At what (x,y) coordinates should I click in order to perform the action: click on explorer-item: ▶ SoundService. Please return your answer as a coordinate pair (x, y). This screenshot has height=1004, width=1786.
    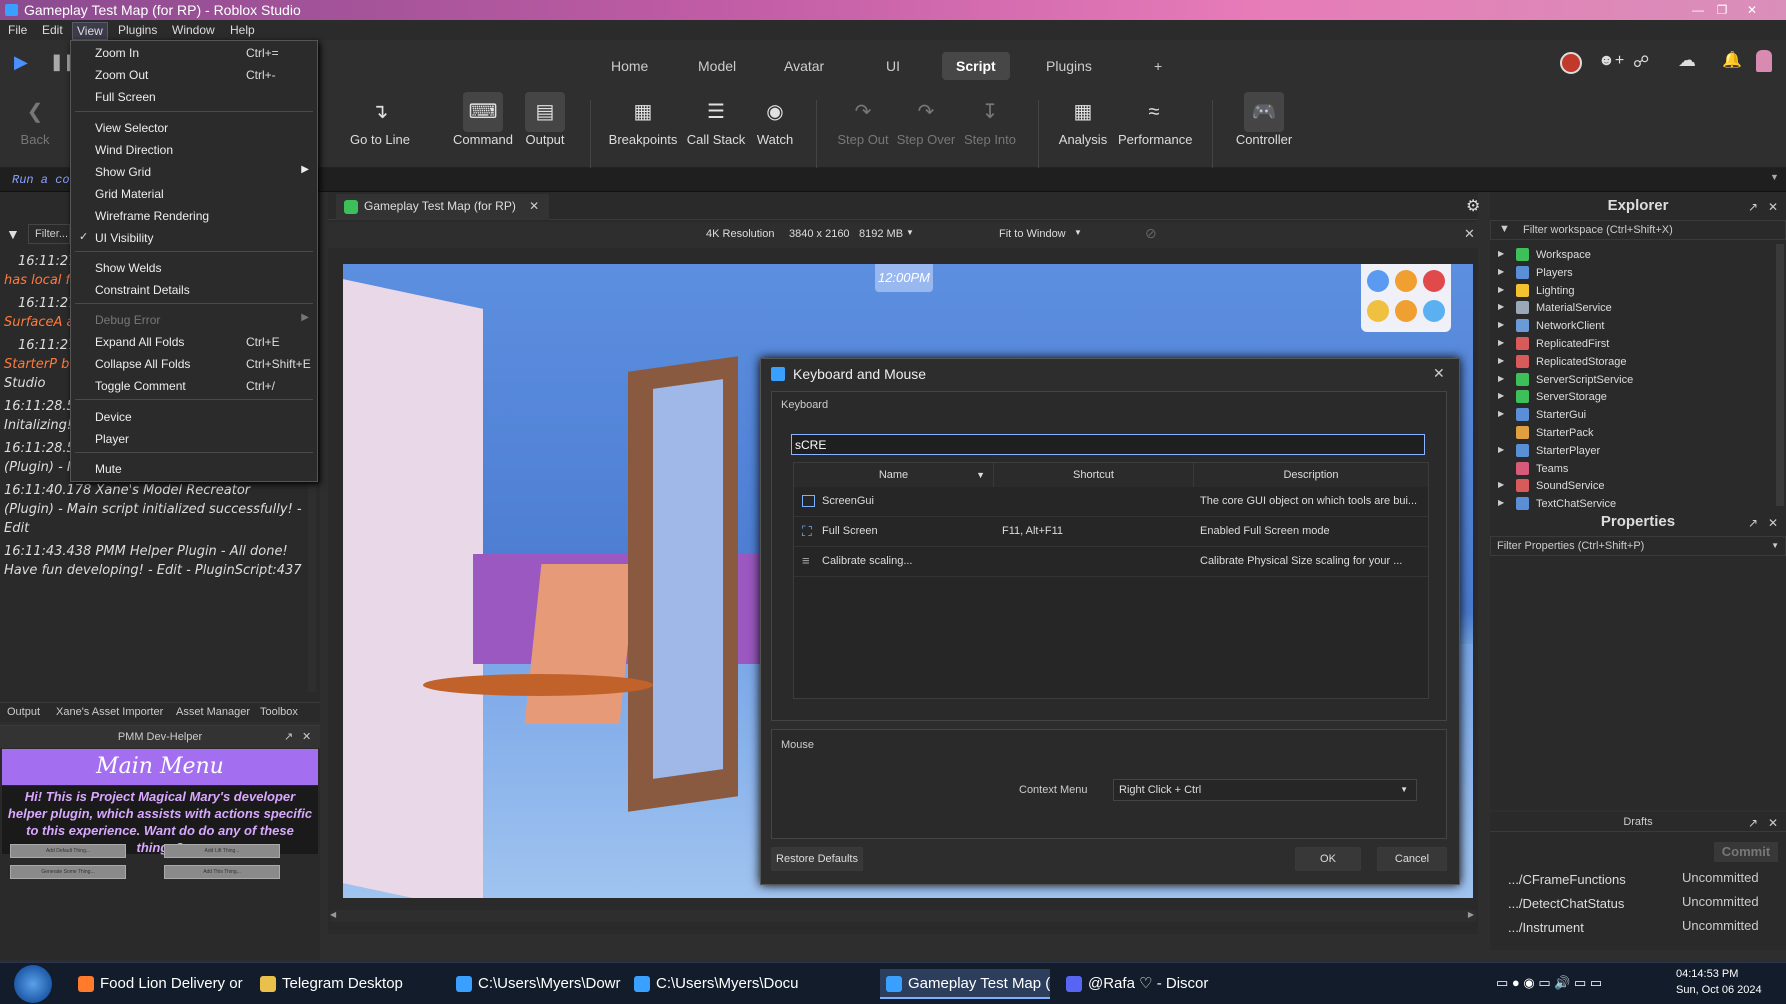
    Looking at the image, I should click on (1630, 486).